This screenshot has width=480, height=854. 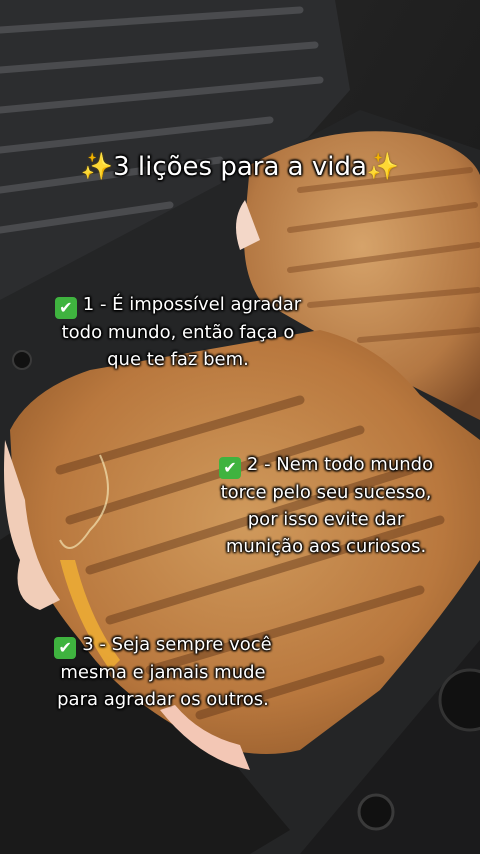 What do you see at coordinates (177, 644) in the screenshot?
I see `lesson-3-line-1: 3 - Seja sempre você` at bounding box center [177, 644].